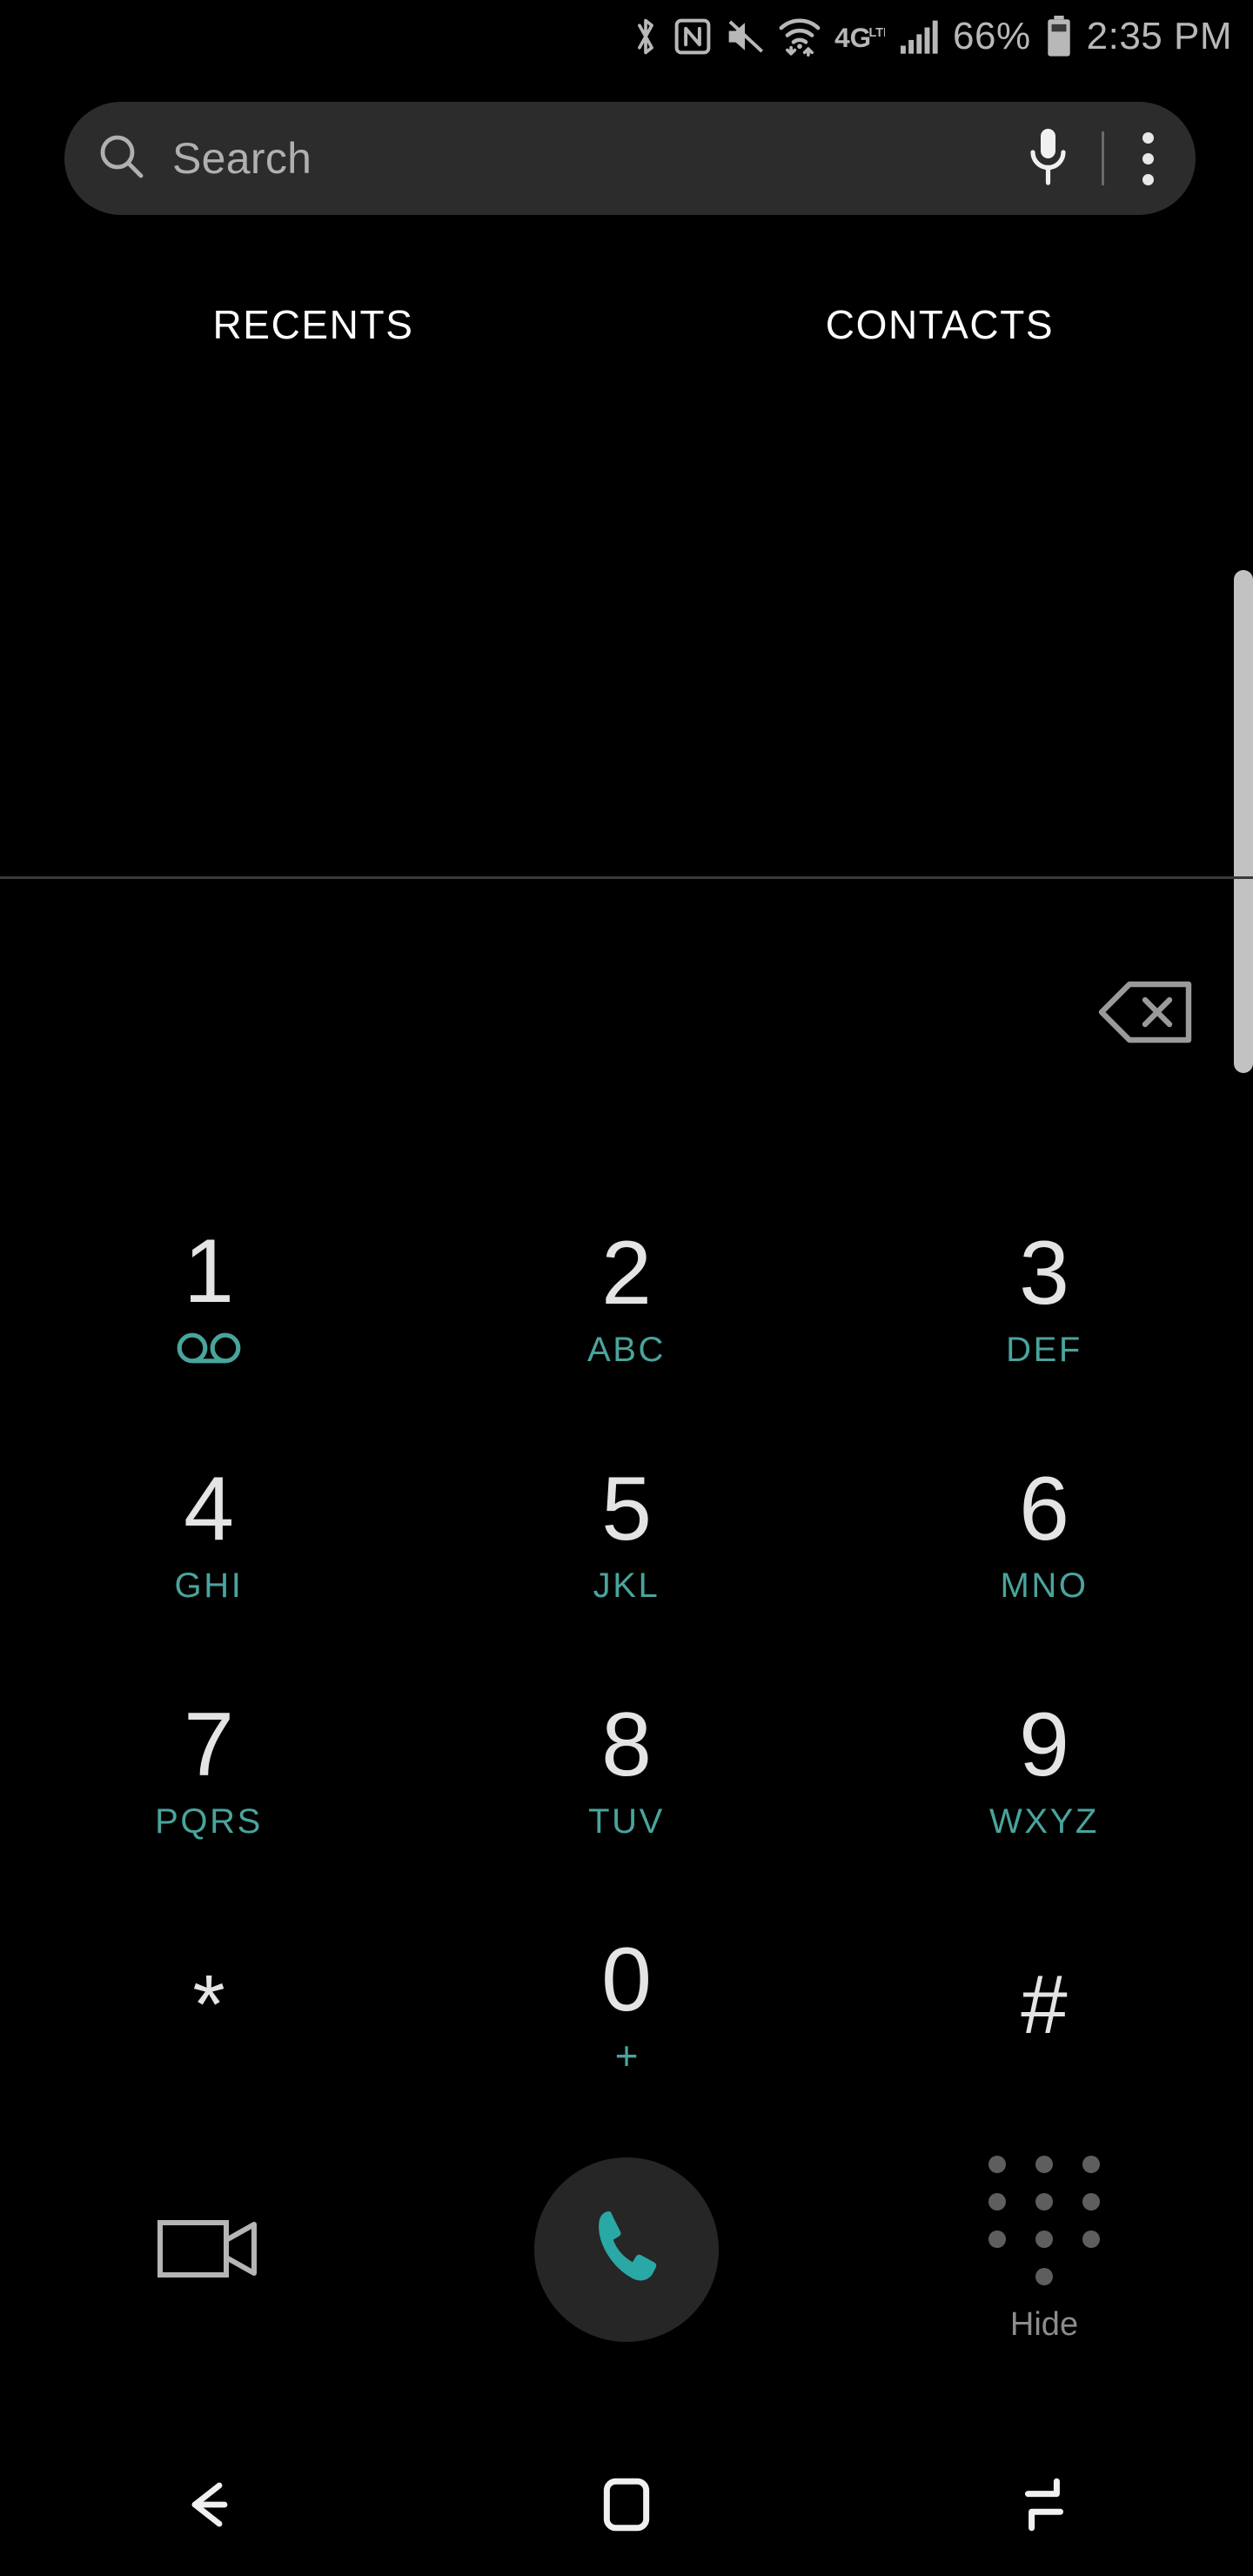 The height and width of the screenshot is (2576, 1253). What do you see at coordinates (626, 1509) in the screenshot?
I see `dialpad-key-5-digit: 5` at bounding box center [626, 1509].